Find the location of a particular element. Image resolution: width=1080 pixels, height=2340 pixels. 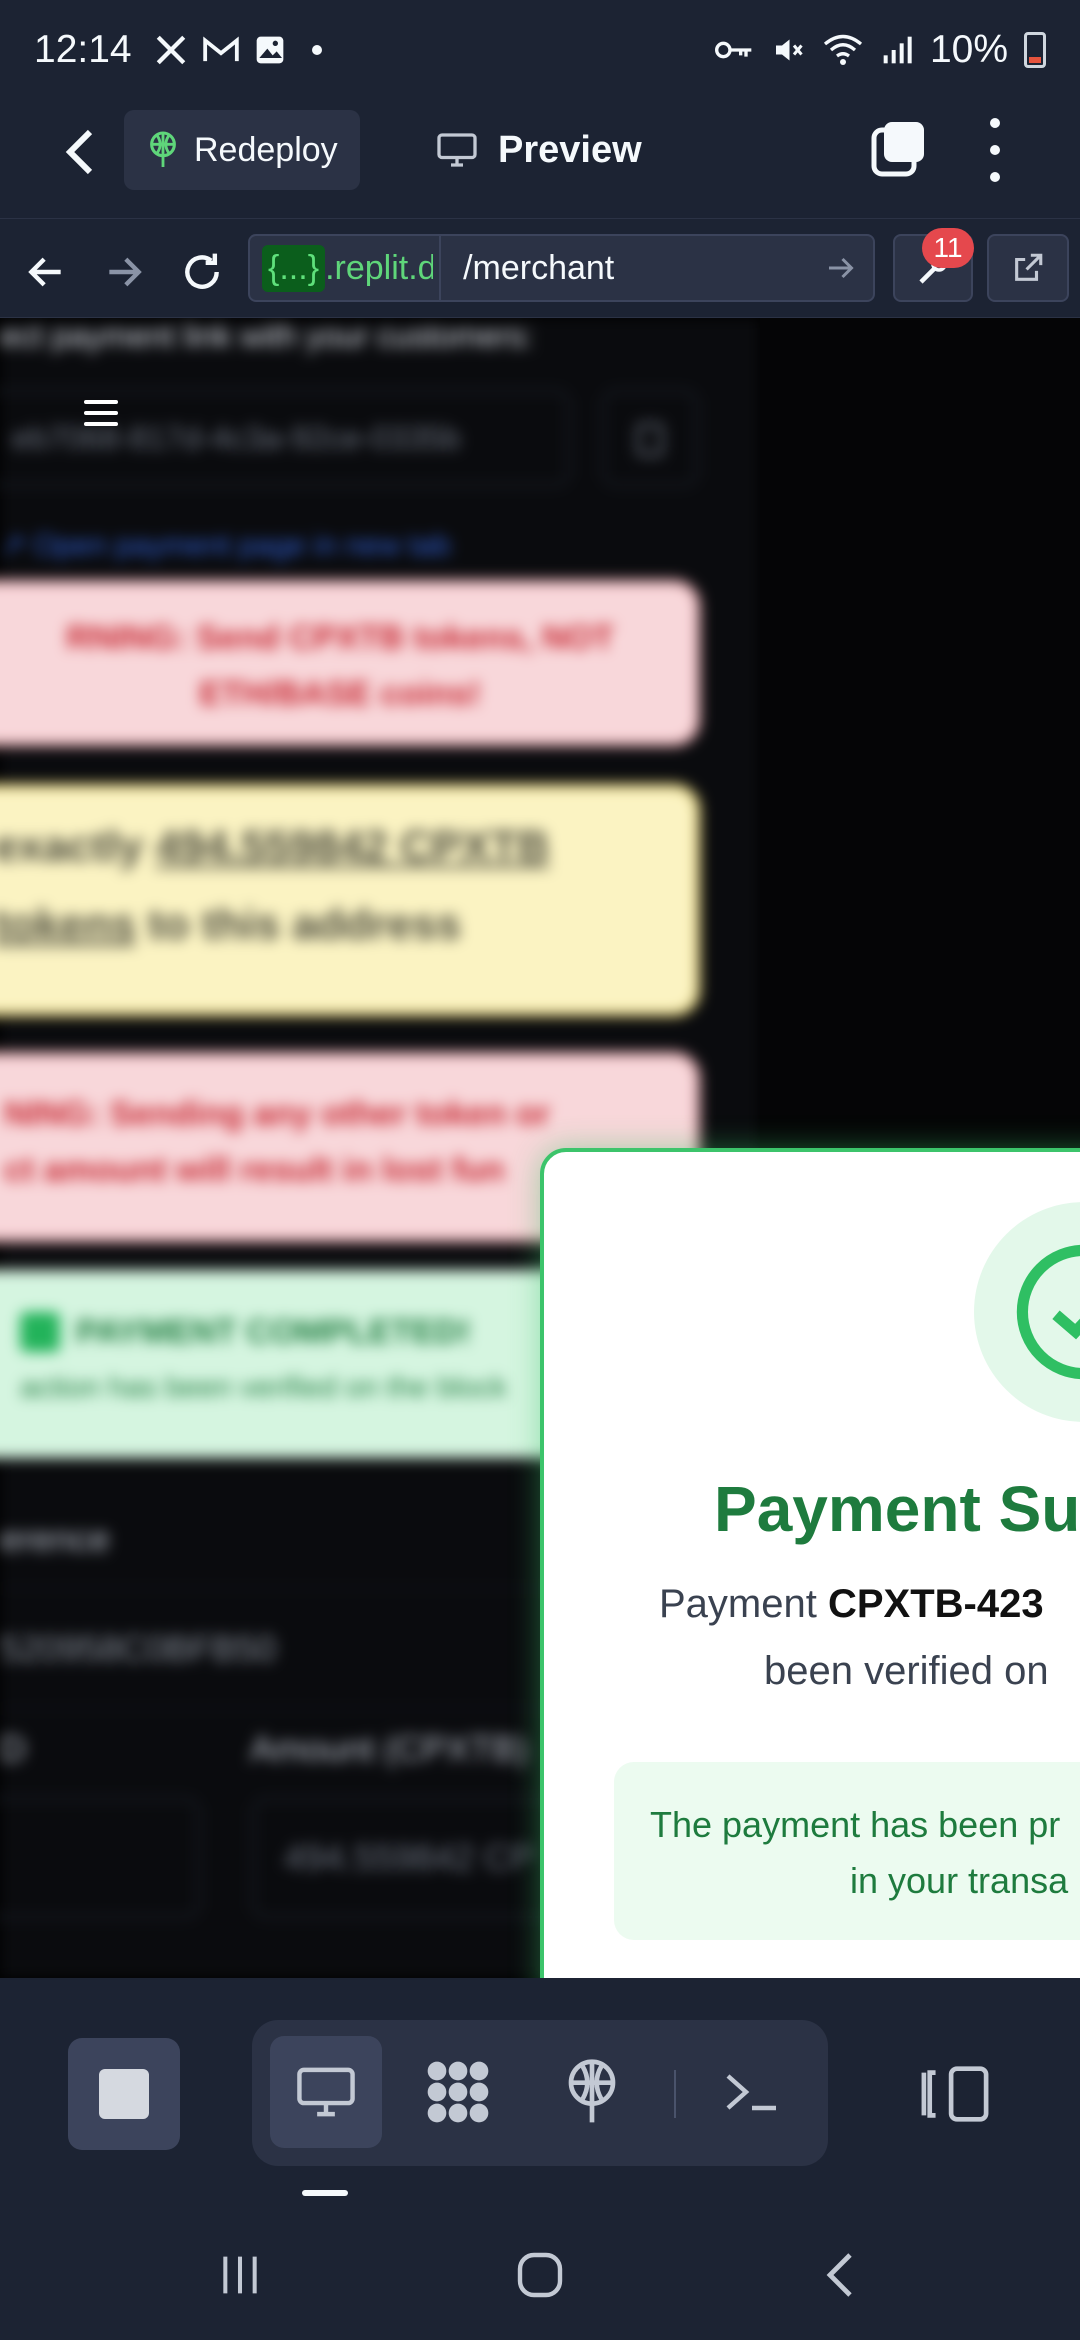

view-switcher is located at coordinates (540, 2093).